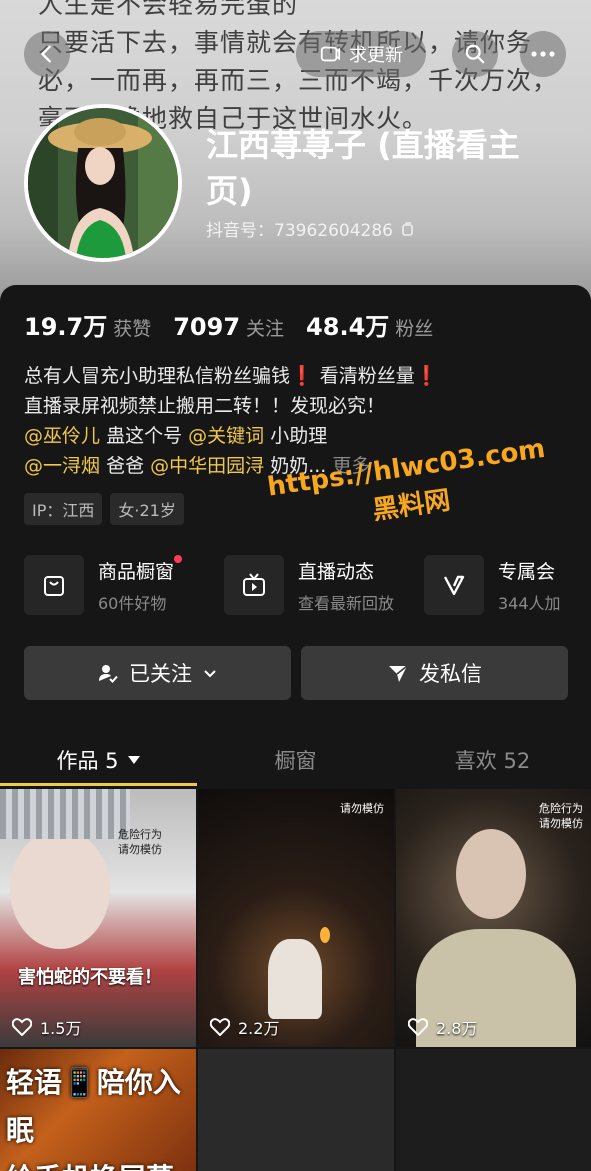 This screenshot has height=1171, width=591. Describe the element at coordinates (529, 603) in the screenshot. I see `service-subtitle: 344人加` at that location.